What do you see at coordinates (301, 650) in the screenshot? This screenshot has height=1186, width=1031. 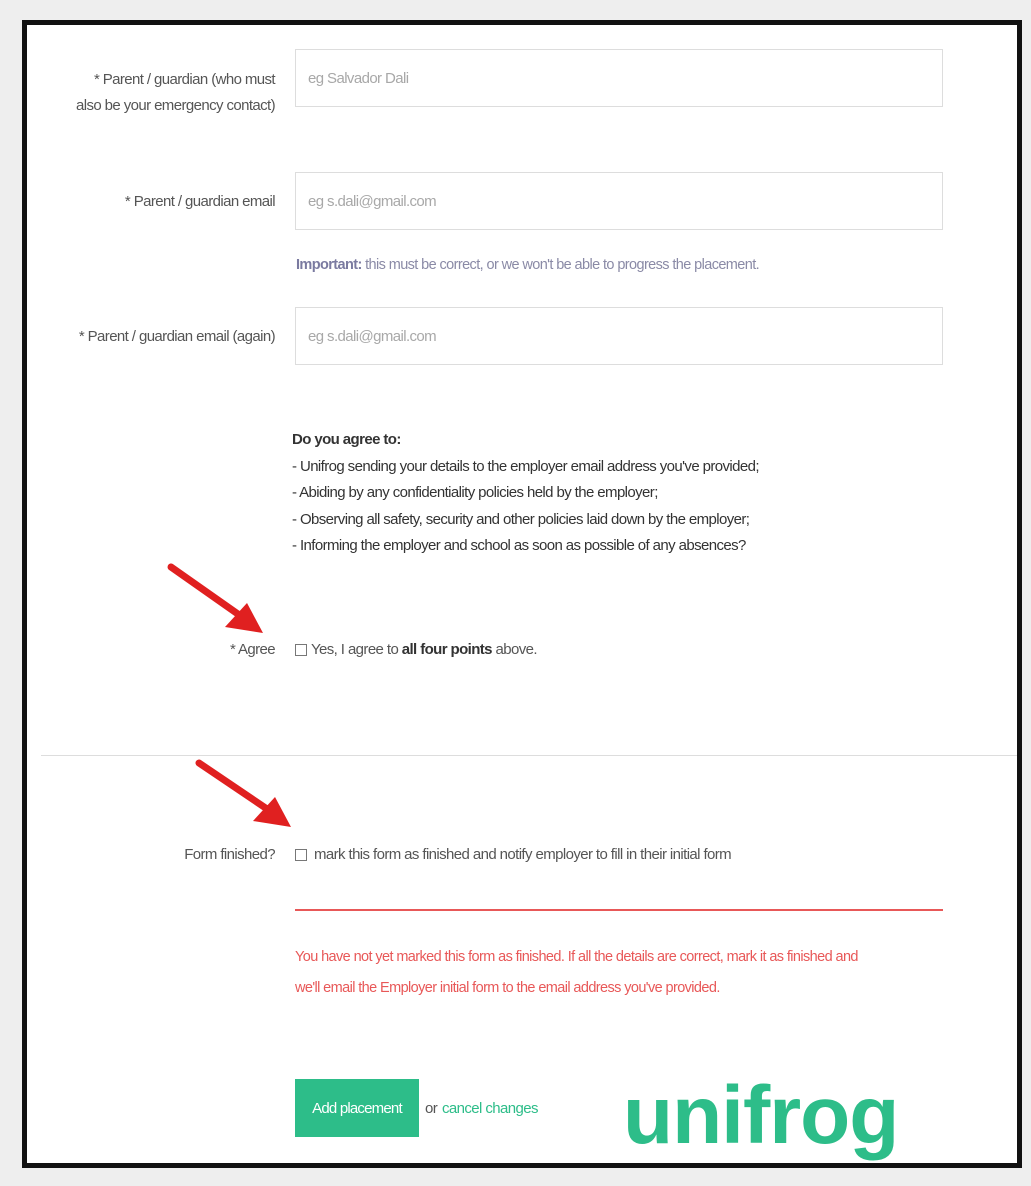 I see `agree-checkbox` at bounding box center [301, 650].